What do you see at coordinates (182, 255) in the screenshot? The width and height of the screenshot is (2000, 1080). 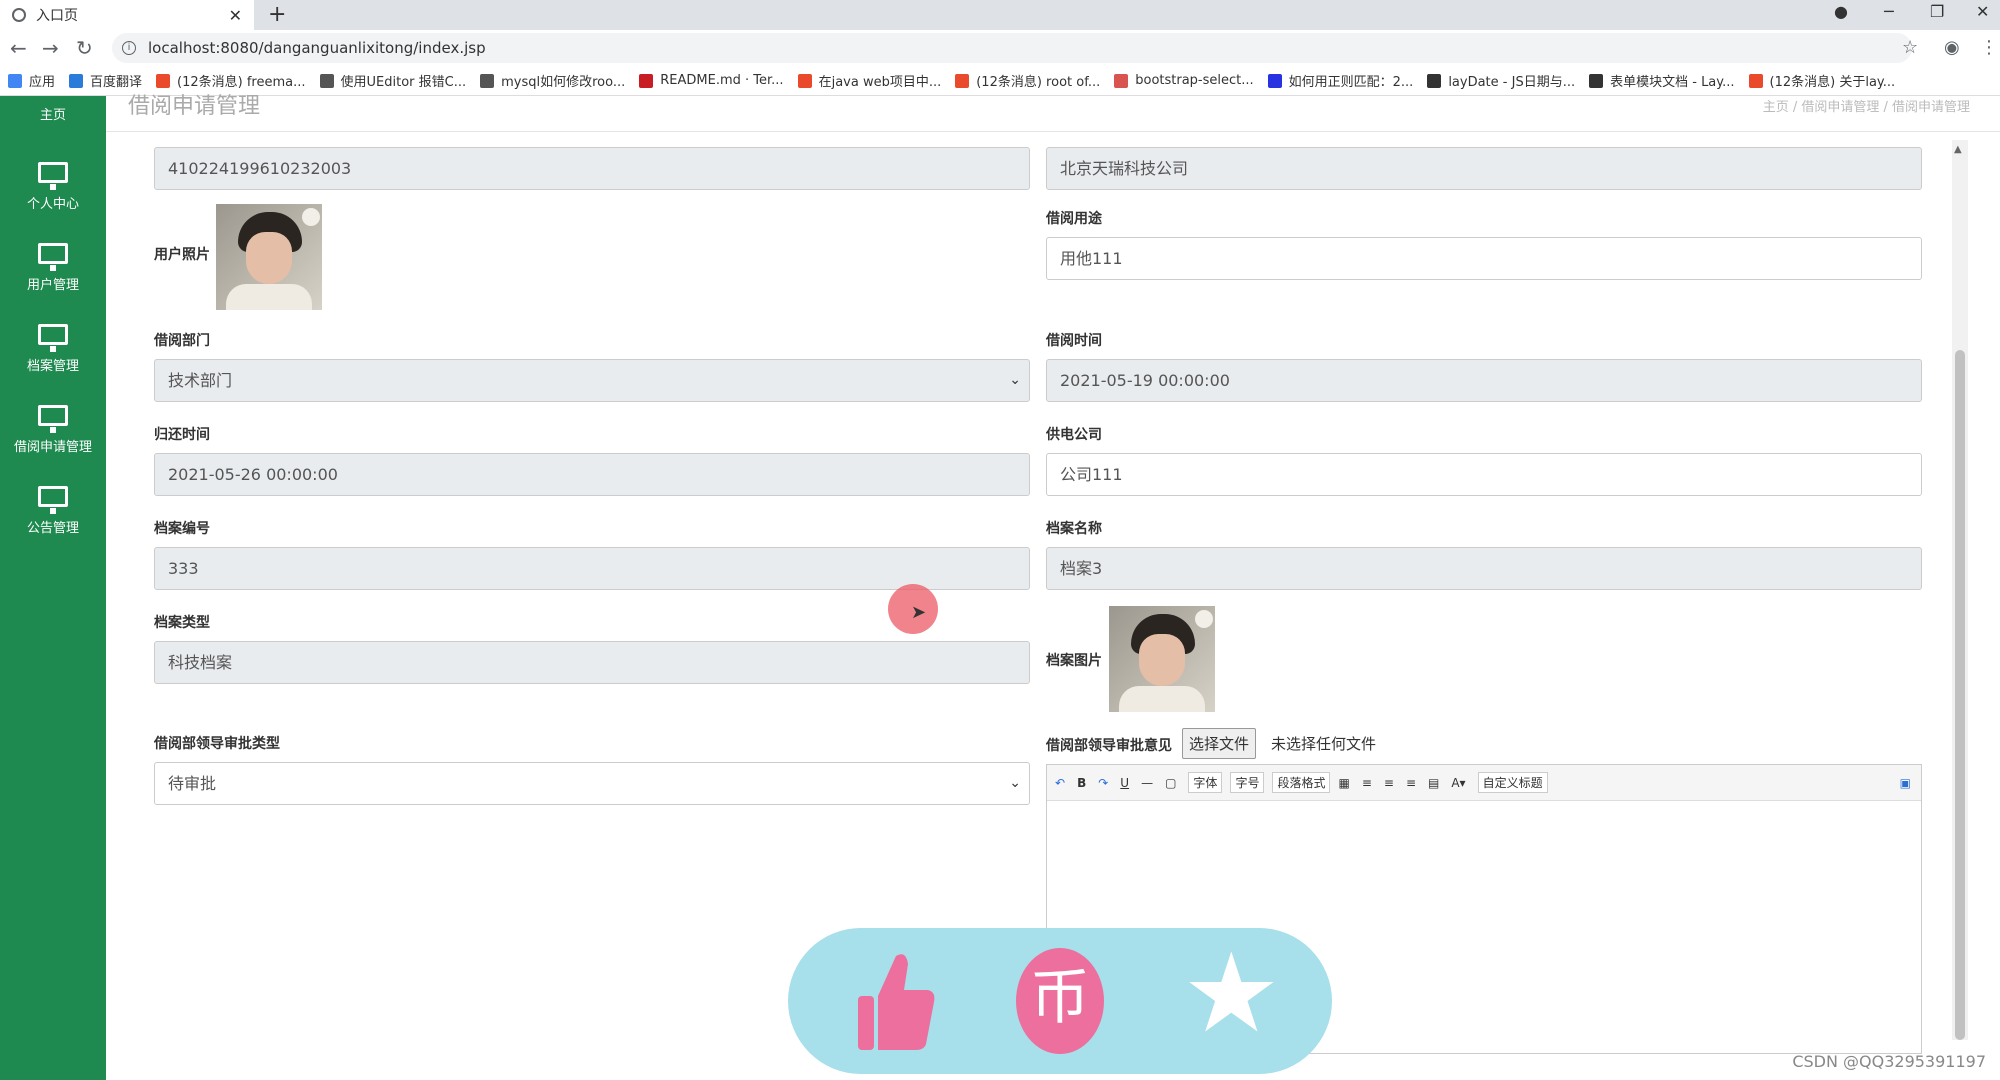 I see `field-label: 用户照片` at bounding box center [182, 255].